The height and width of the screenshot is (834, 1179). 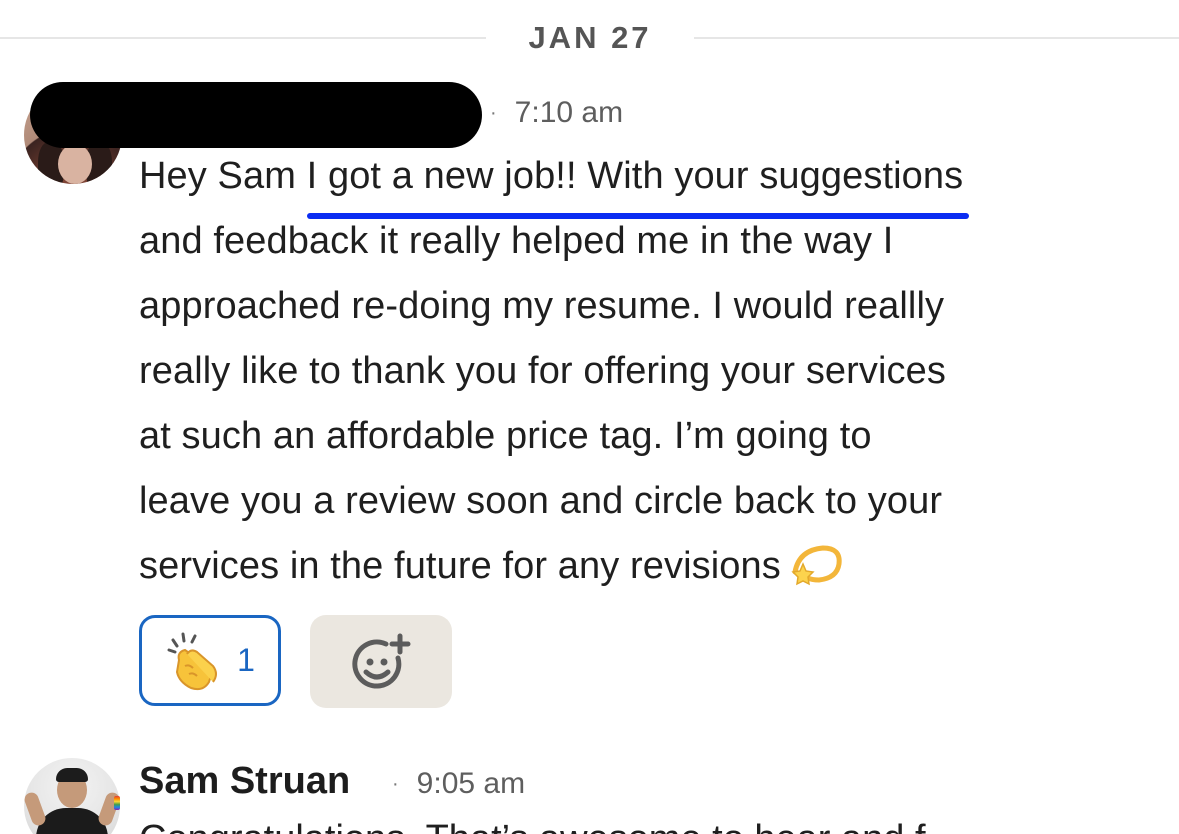 What do you see at coordinates (117, 803) in the screenshot?
I see `pride-badge` at bounding box center [117, 803].